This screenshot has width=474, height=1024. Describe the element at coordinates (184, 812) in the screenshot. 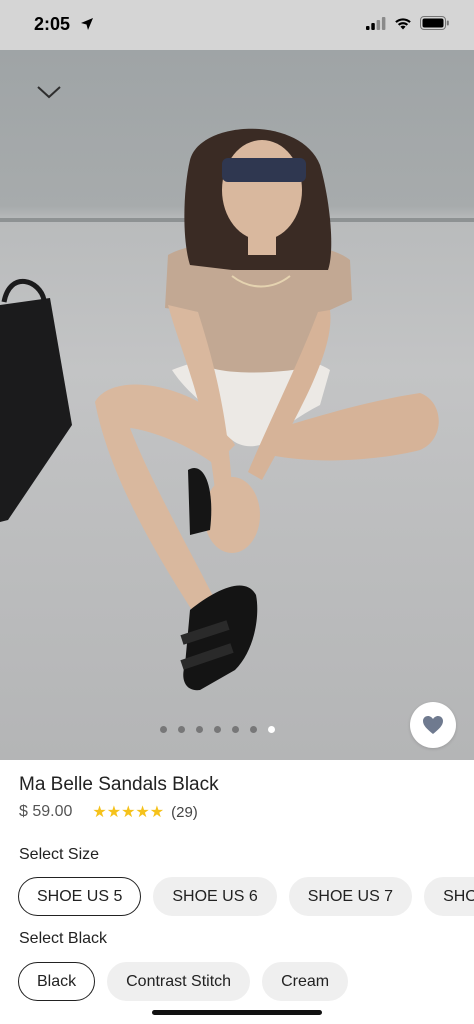

I see `review-count: (29)` at that location.